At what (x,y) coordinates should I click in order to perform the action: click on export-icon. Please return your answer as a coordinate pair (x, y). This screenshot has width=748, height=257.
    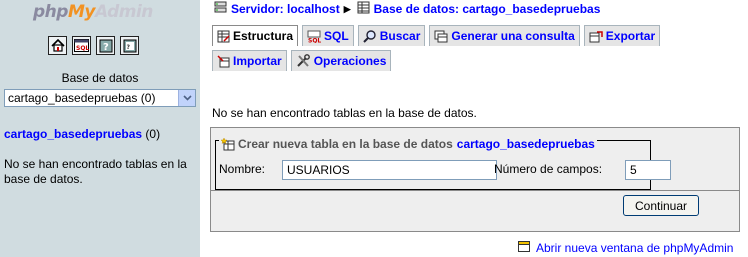
    Looking at the image, I should click on (596, 36).